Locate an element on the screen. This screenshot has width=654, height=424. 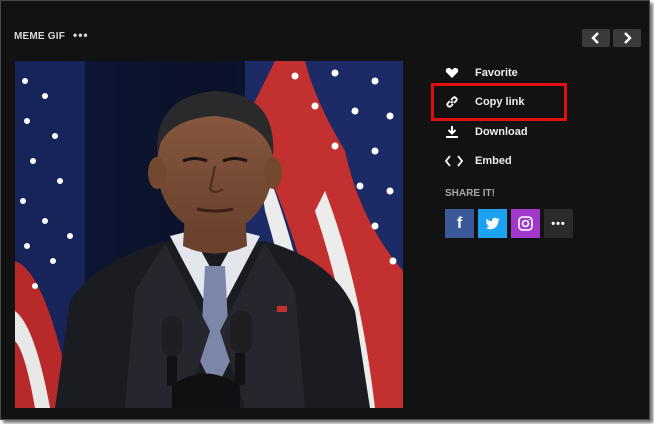
chevron-right-icon is located at coordinates (628, 38).